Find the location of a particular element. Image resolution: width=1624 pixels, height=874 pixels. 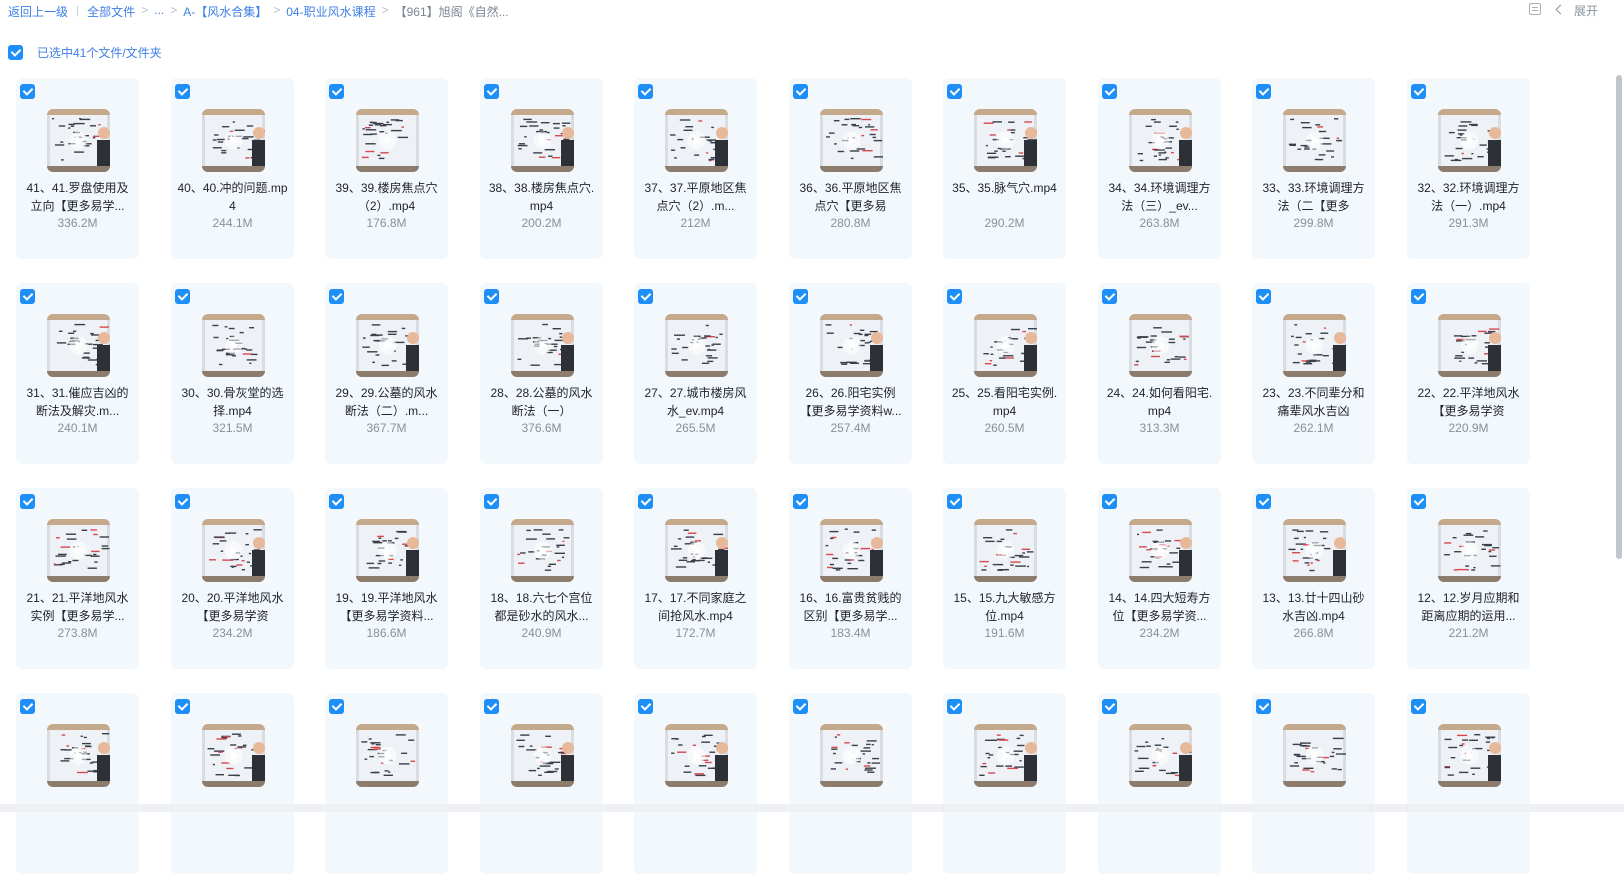

file-card: 32、32.环境调理方法（一）.mp4 291.3M is located at coordinates (1468, 168).